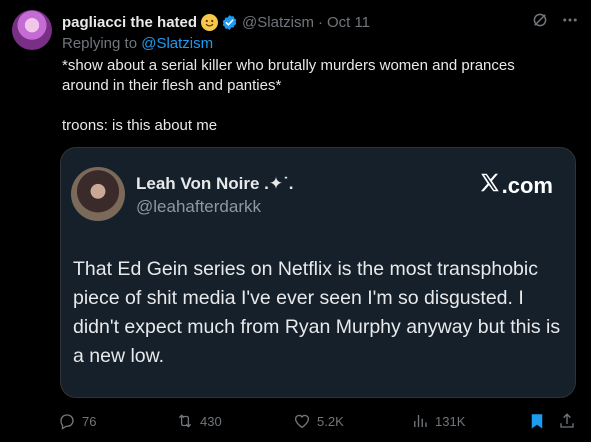  I want to click on views-bar-chart-icon, so click(420, 421).